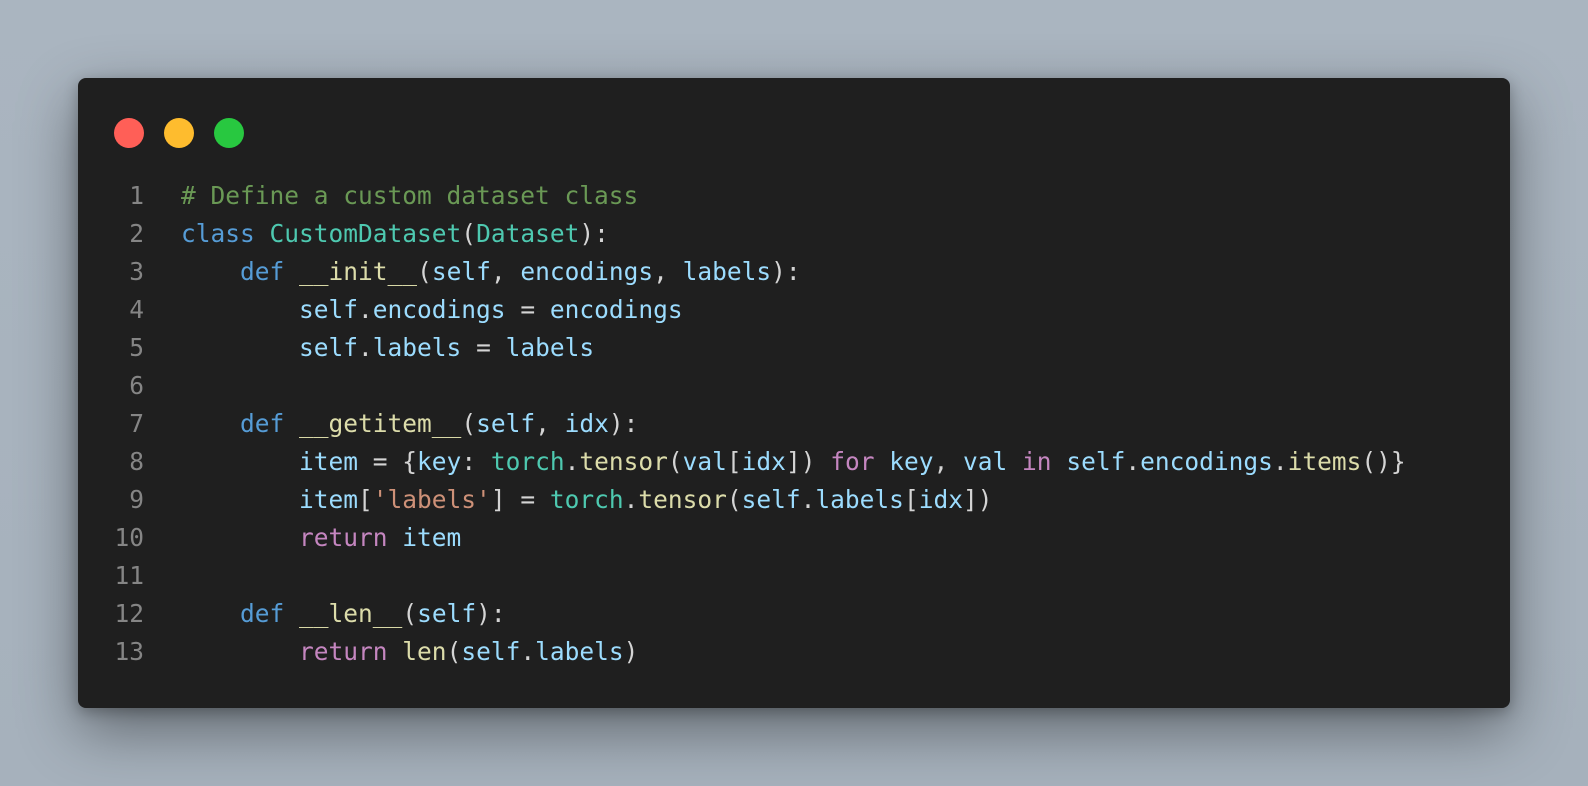 The height and width of the screenshot is (786, 1588). Describe the element at coordinates (129, 651) in the screenshot. I see `line-number: 13` at that location.